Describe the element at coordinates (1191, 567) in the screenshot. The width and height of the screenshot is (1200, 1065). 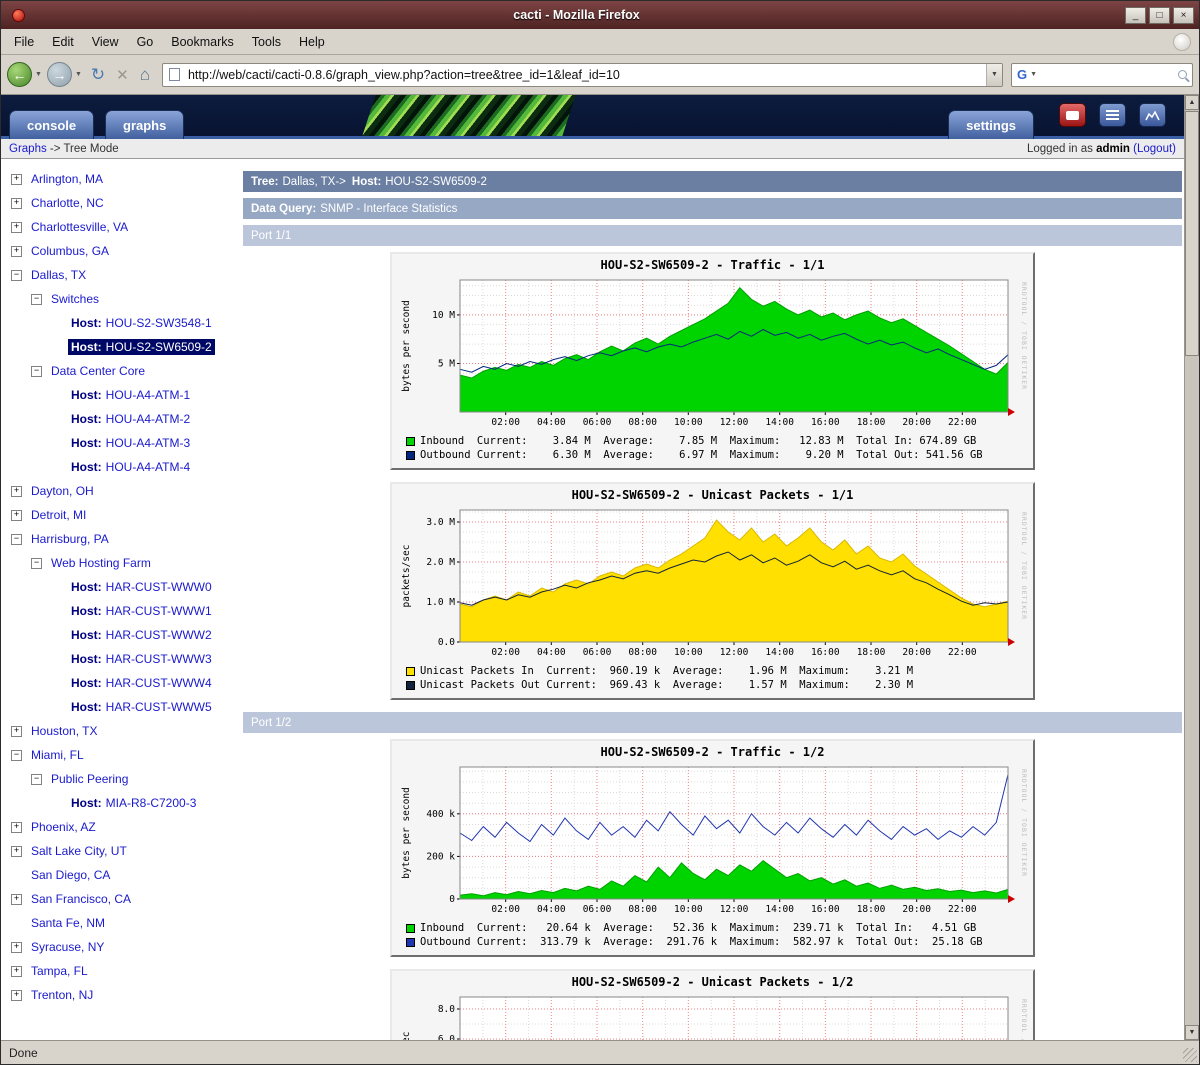
I see `vertical-scrollbar: ▲ ▼` at that location.